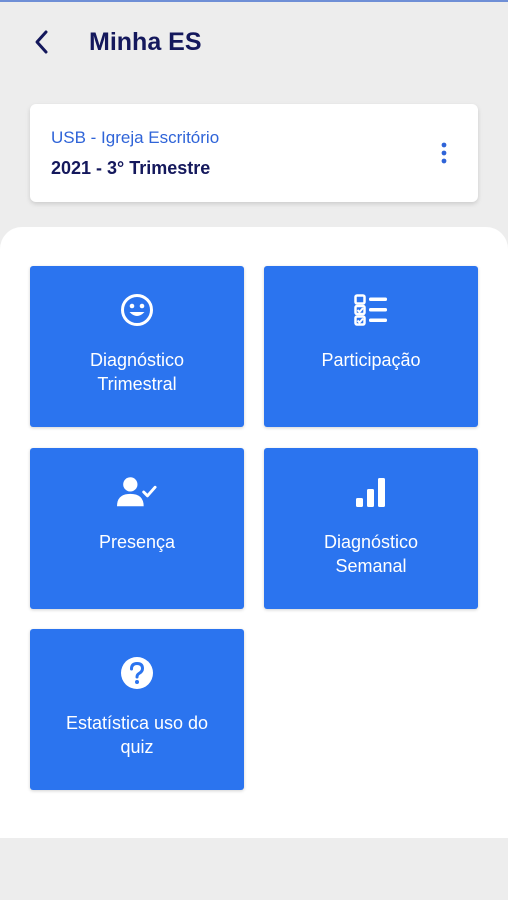 The image size is (508, 900). Describe the element at coordinates (145, 42) in the screenshot. I see `page-title: Minha ES` at that location.